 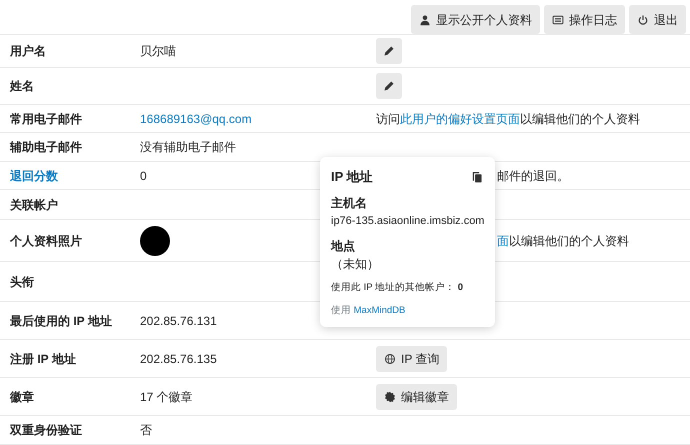 I want to click on field-value: 202.85.76.131, so click(x=178, y=321).